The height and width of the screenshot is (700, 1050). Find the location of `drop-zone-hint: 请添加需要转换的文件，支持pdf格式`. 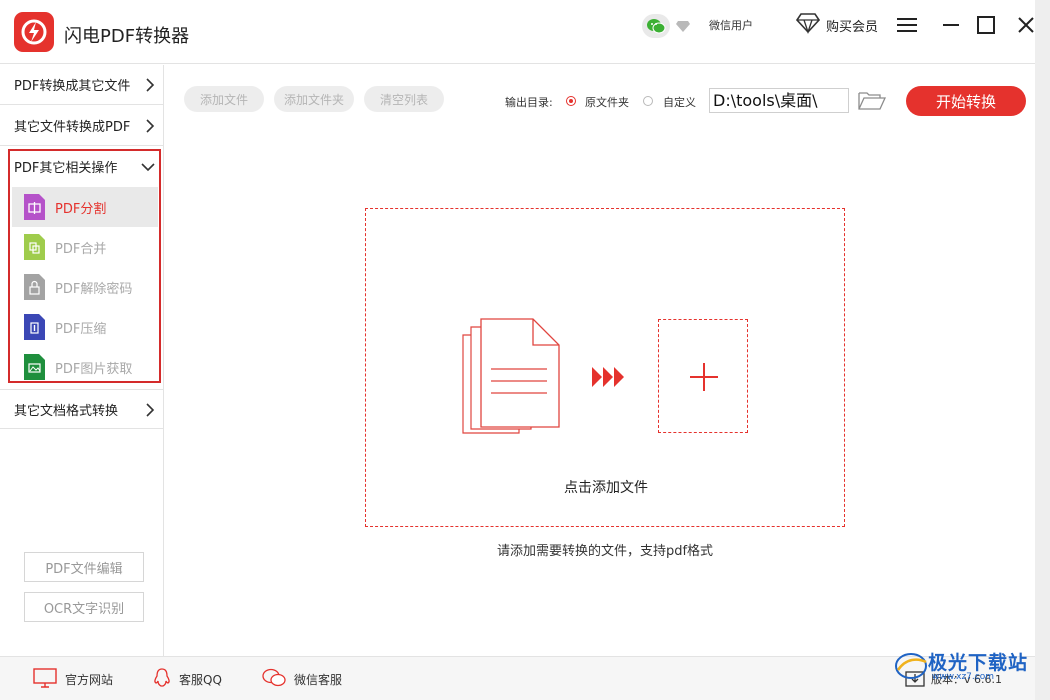

drop-zone-hint: 请添加需要转换的文件，支持pdf格式 is located at coordinates (605, 551).